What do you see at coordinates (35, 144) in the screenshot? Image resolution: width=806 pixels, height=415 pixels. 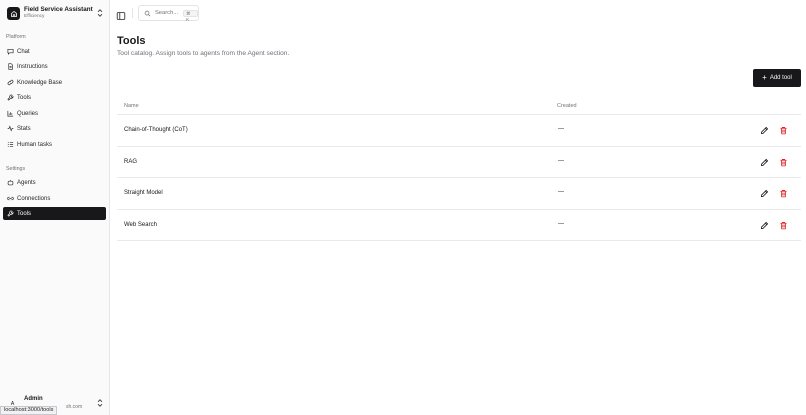 I see `sidebar-item-label: Human tasks` at bounding box center [35, 144].